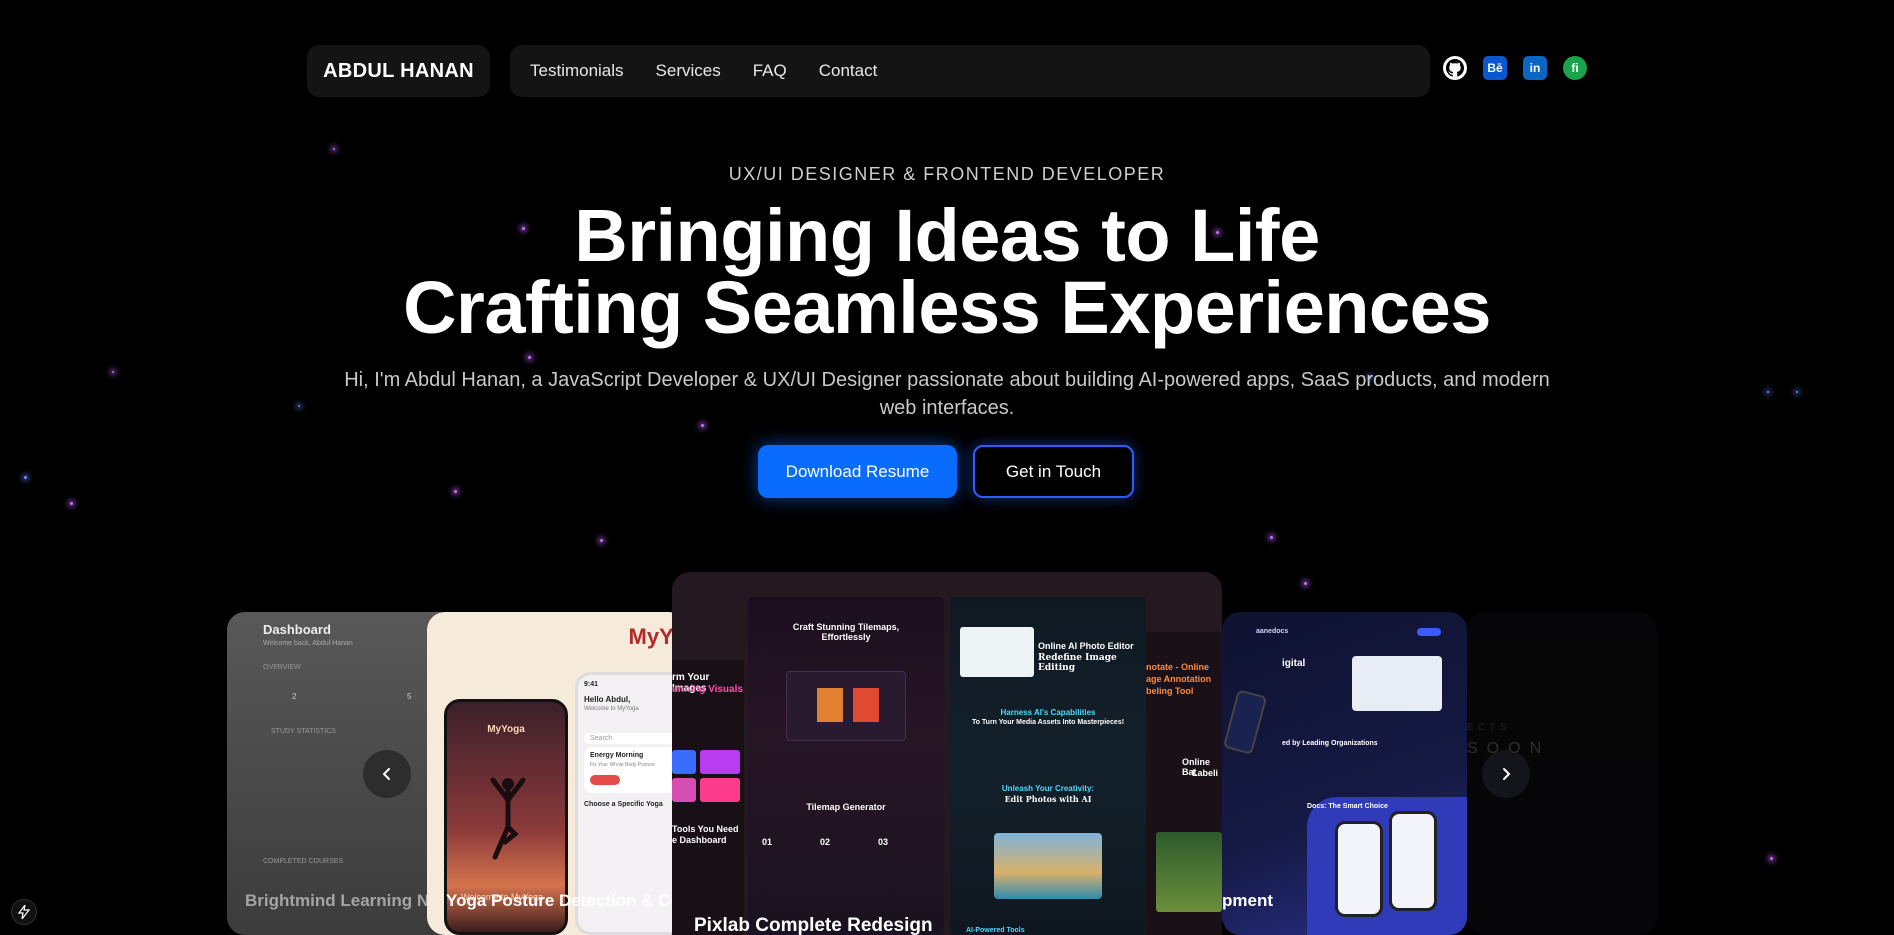 The width and height of the screenshot is (1894, 935). I want to click on behance-icon: Bē, so click(1495, 68).